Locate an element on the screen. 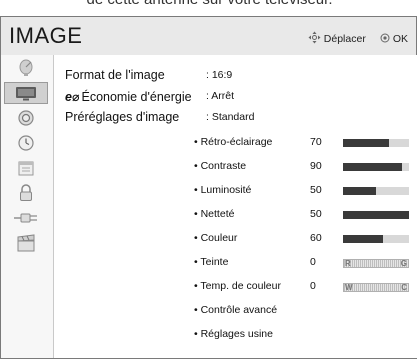  sidebar-item-picture is located at coordinates (26, 93).